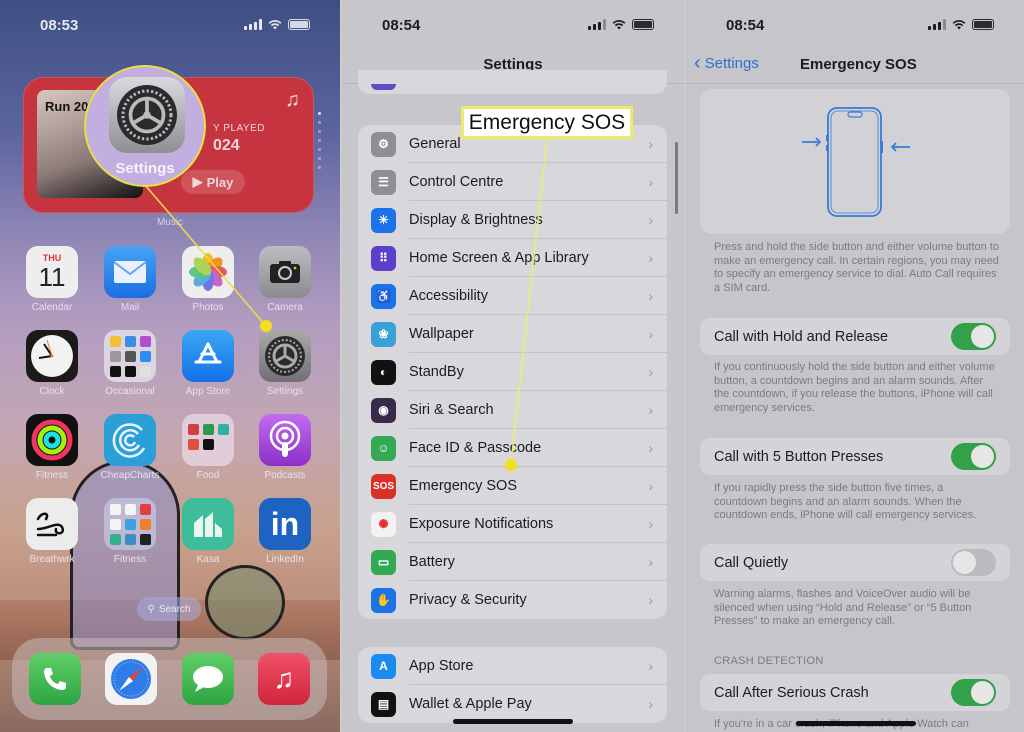 This screenshot has width=1024, height=732. I want to click on app-folder-food: Food, so click(208, 447).